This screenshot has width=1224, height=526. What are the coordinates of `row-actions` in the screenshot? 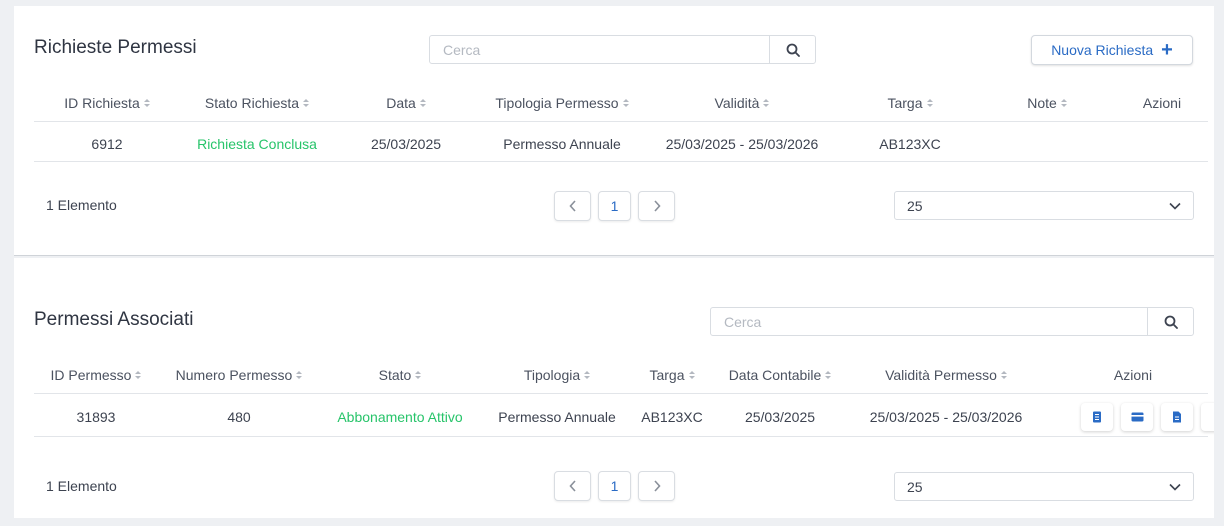 It's located at (1147, 416).